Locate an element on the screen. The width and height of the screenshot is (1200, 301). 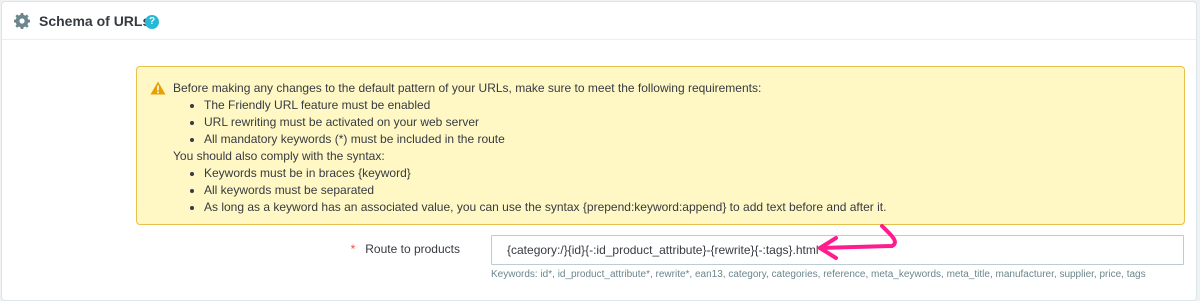
route-to-products-label: * Route to products is located at coordinates (405, 249).